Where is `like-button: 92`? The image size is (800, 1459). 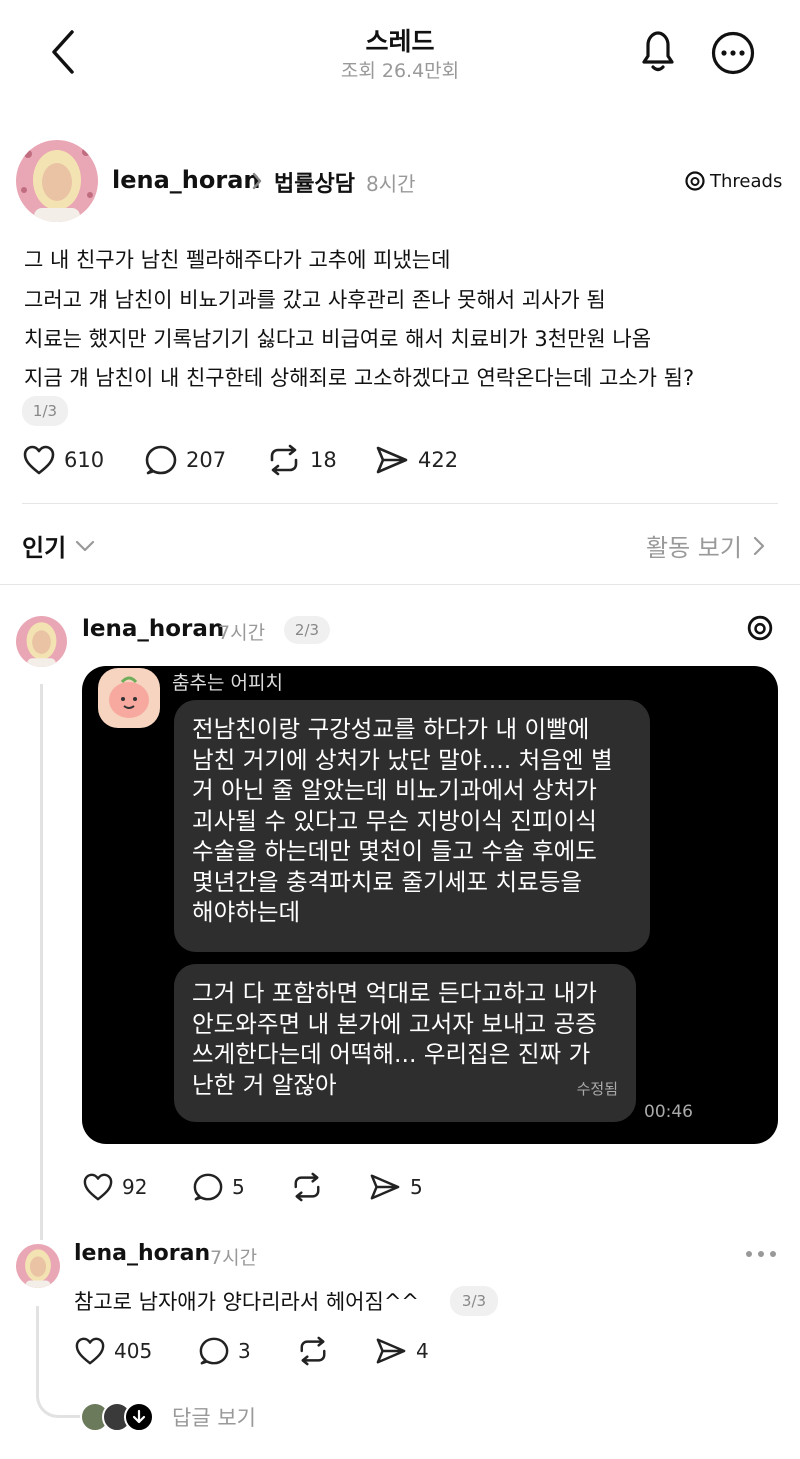
like-button: 92 is located at coordinates (114, 1187).